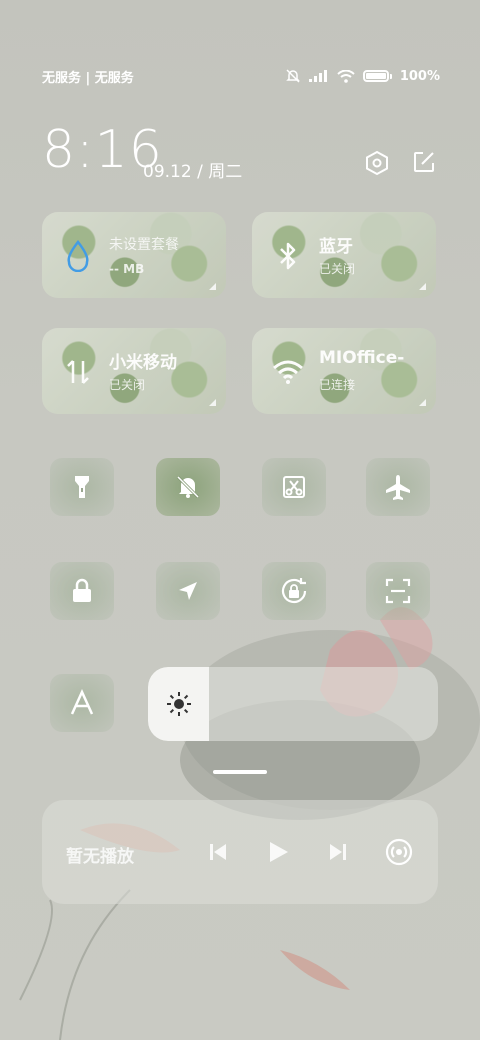 The width and height of the screenshot is (480, 1040). I want to click on drag-handle, so click(240, 772).